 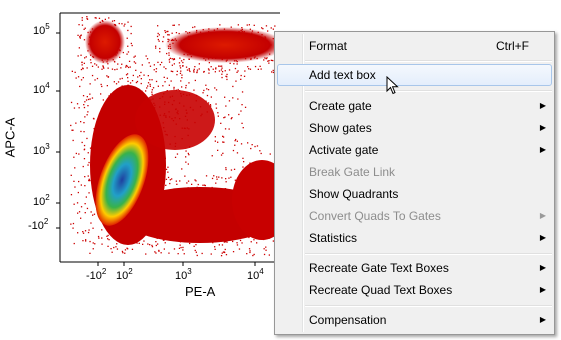 What do you see at coordinates (41, 88) in the screenshot?
I see `y-tick-label: 104` at bounding box center [41, 88].